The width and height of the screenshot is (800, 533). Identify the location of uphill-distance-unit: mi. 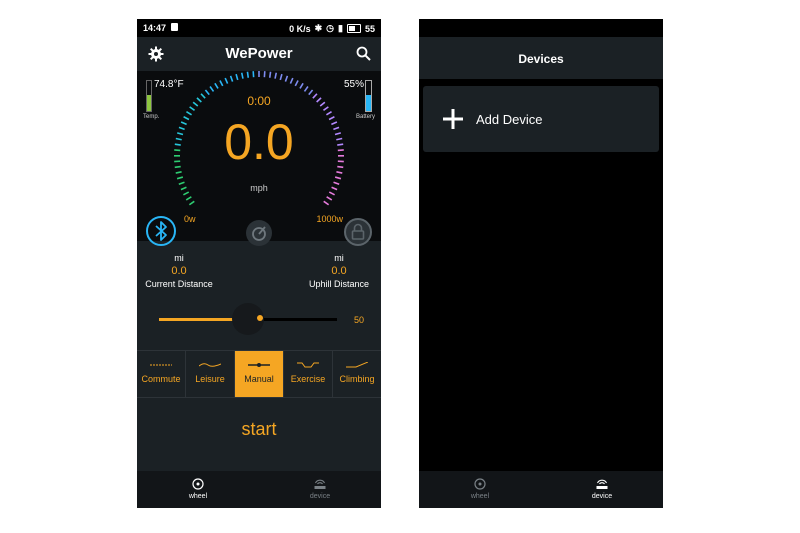
(339, 258).